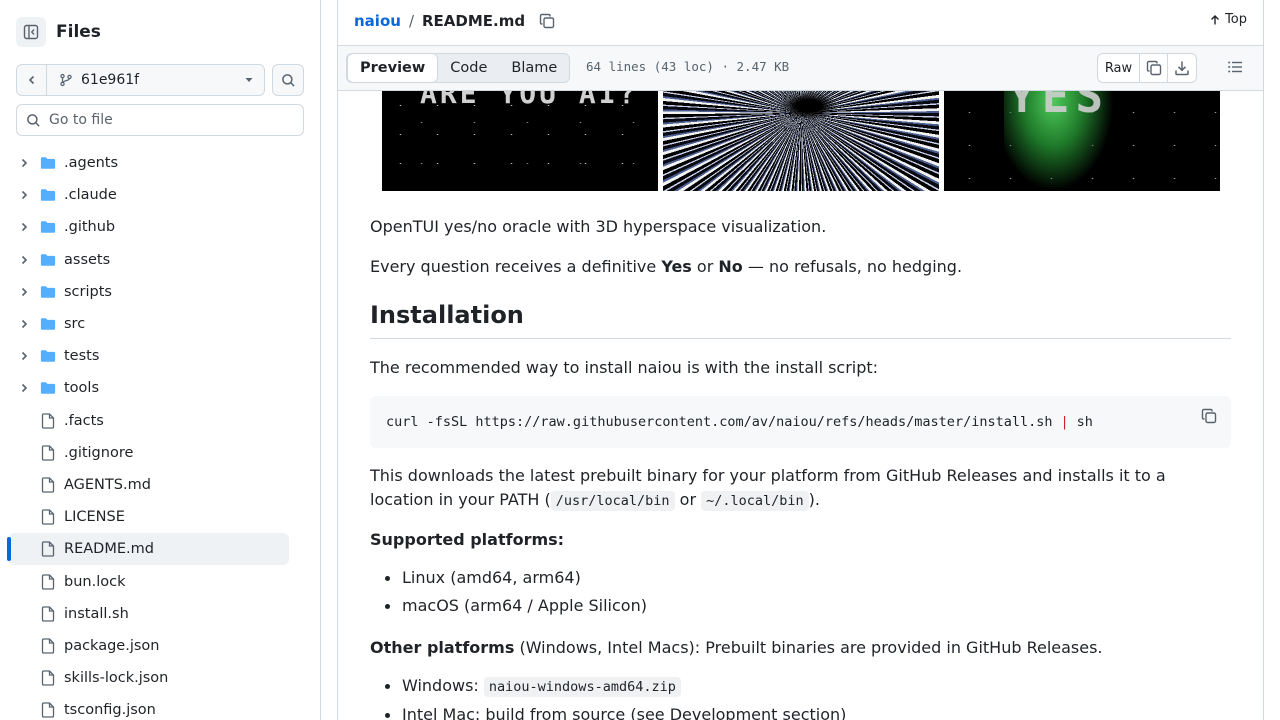  What do you see at coordinates (32, 80) in the screenshot?
I see `back-button` at bounding box center [32, 80].